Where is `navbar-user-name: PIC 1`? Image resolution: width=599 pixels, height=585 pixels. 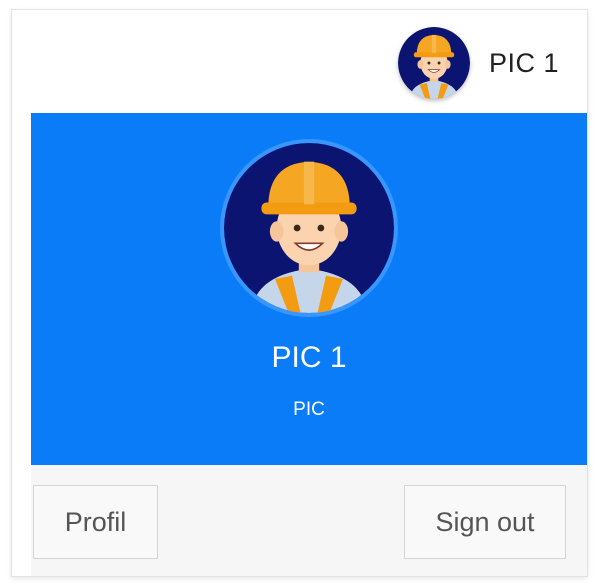
navbar-user-name: PIC 1 is located at coordinates (524, 63).